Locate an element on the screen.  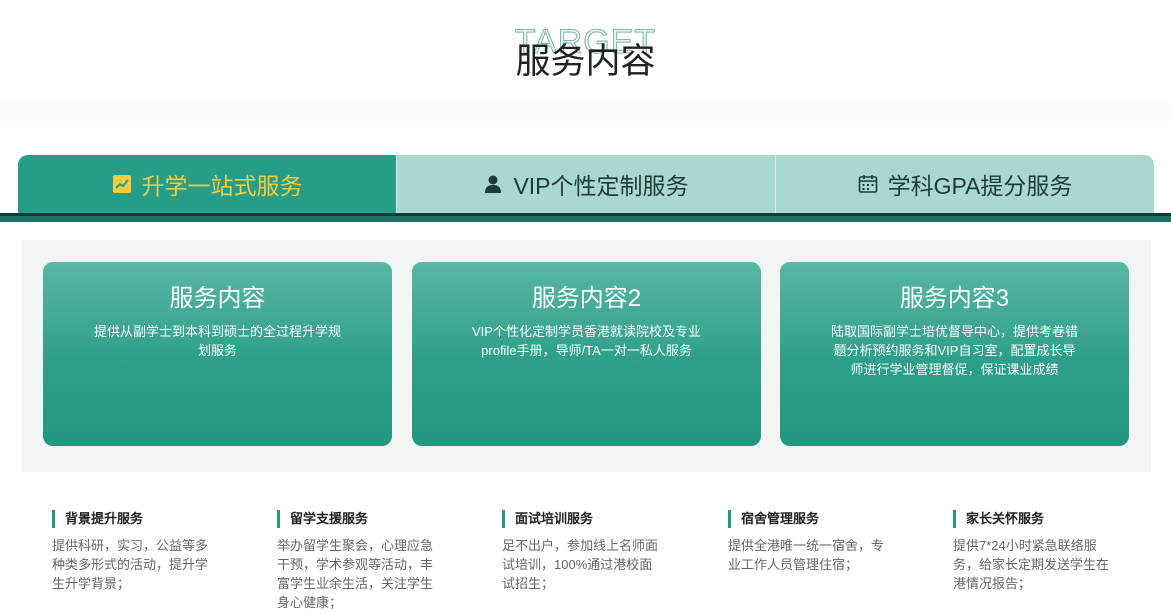
tab-label: VIP个性定制服务 is located at coordinates (601, 186).